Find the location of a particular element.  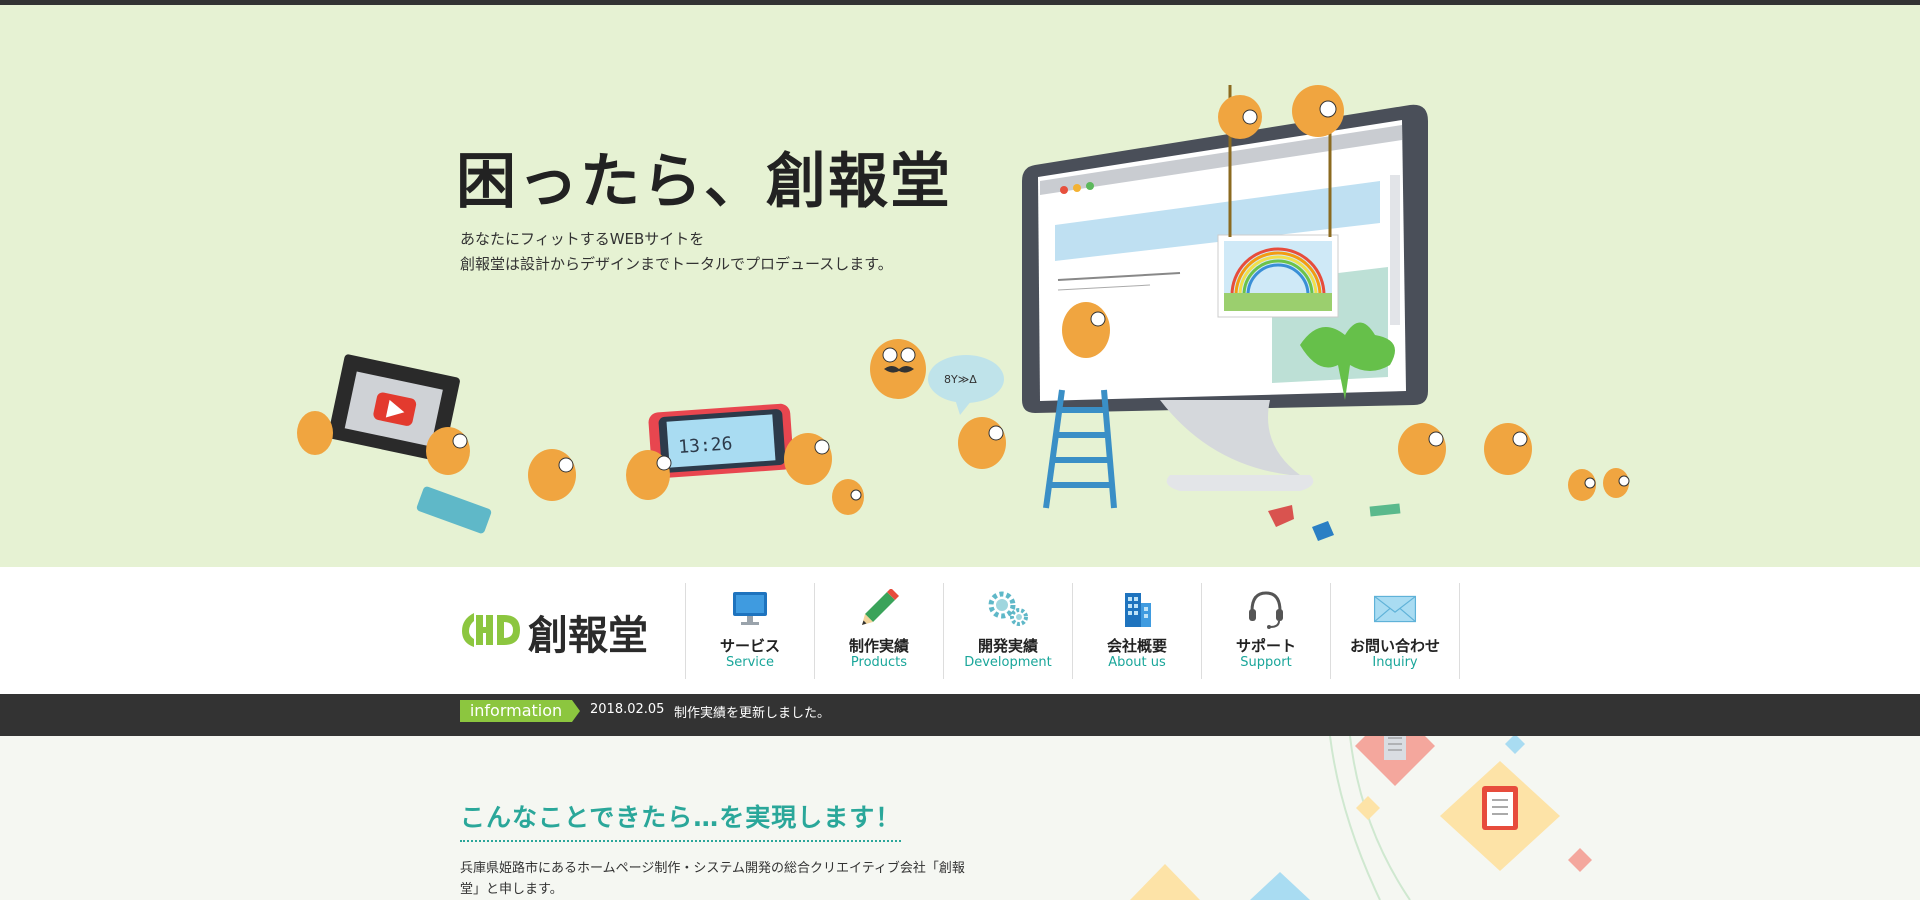

speech-bubble-illustration: 8Y≫Δ is located at coordinates (966, 385).